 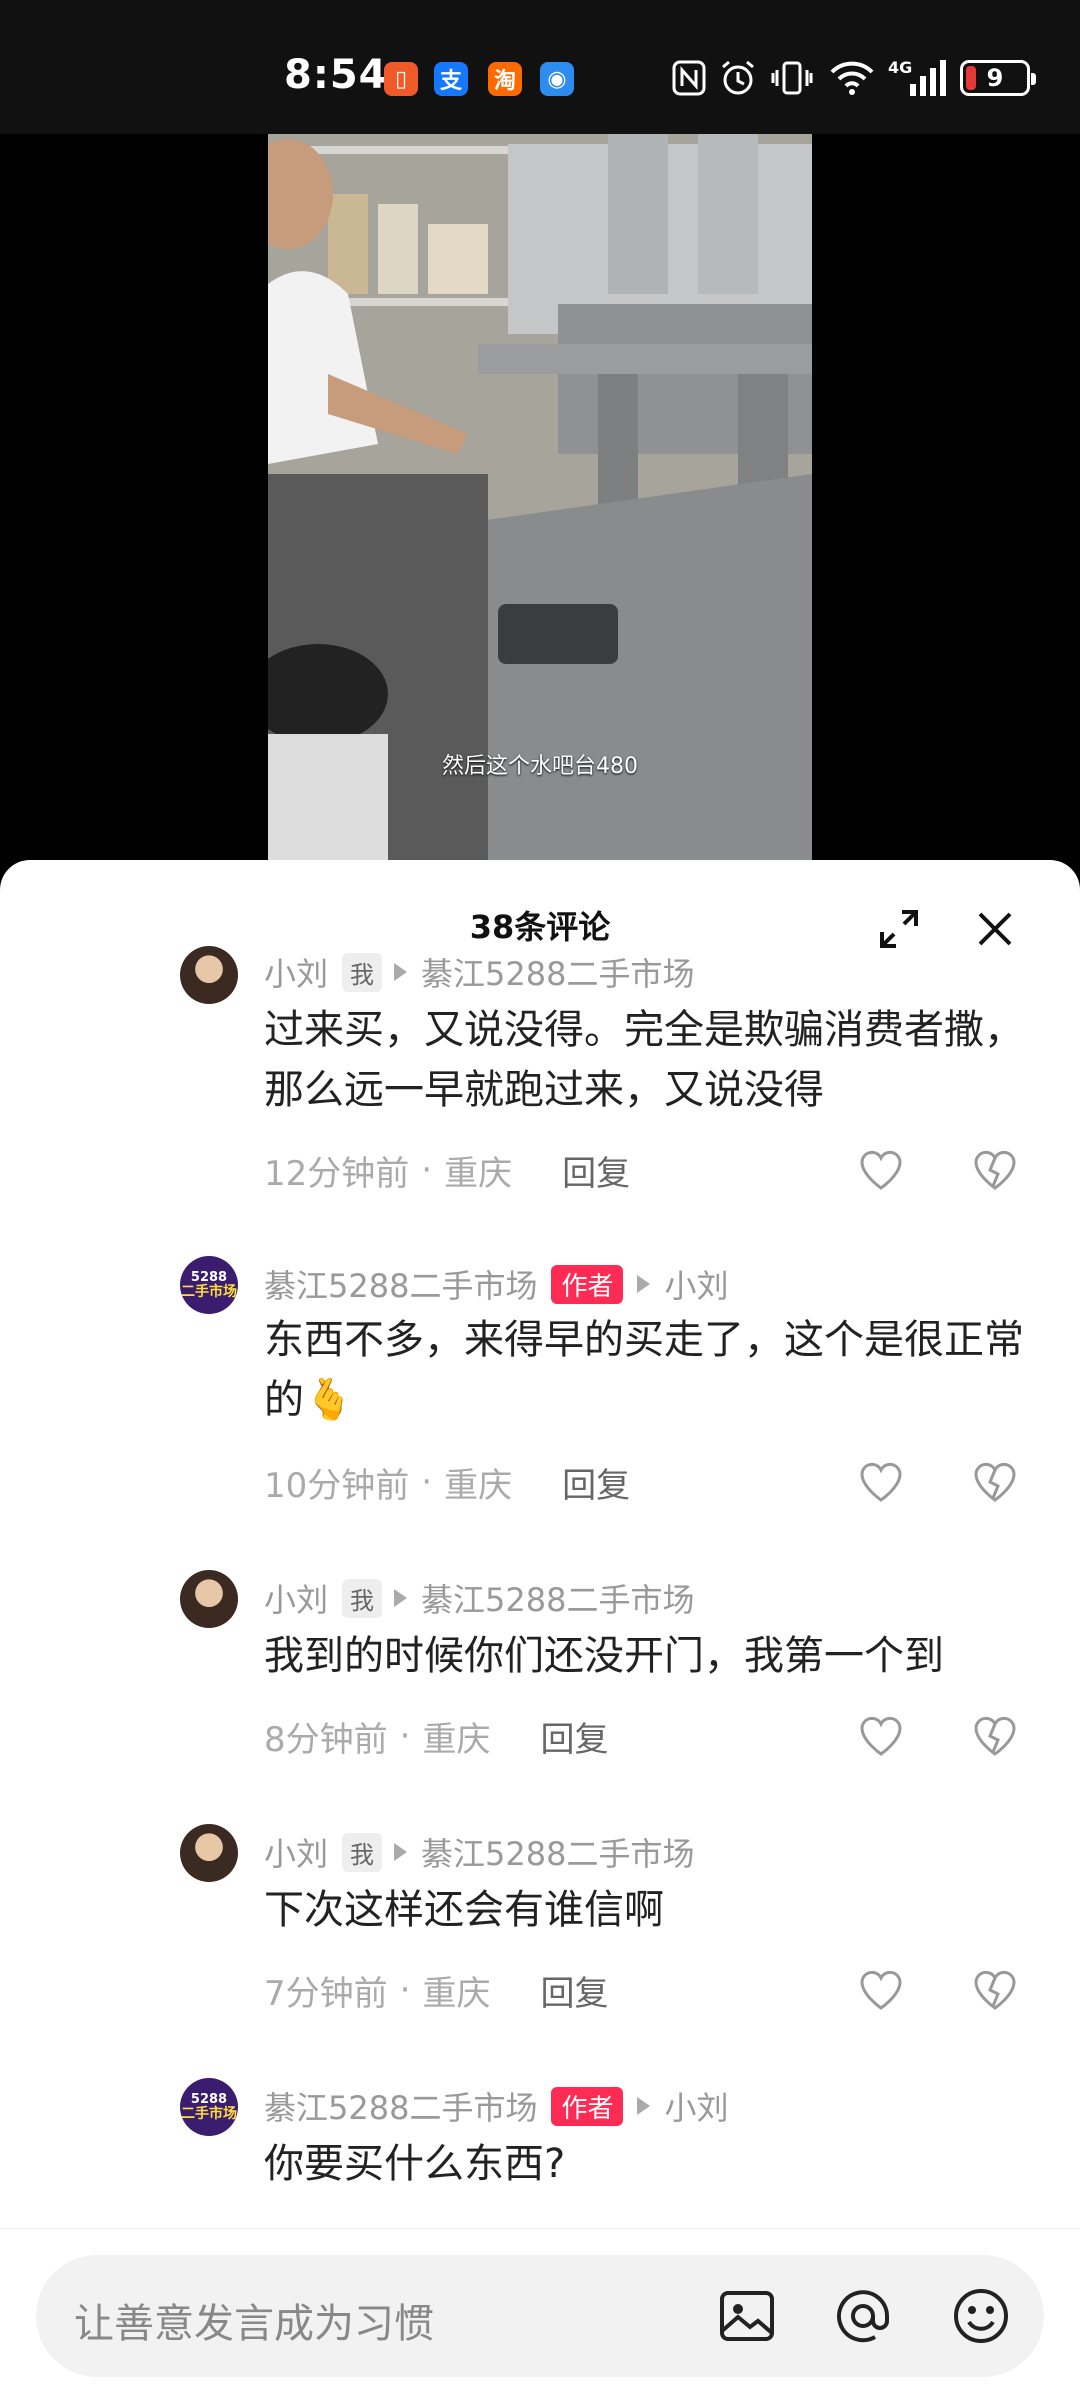 I want to click on mention-button, so click(x=863, y=2316).